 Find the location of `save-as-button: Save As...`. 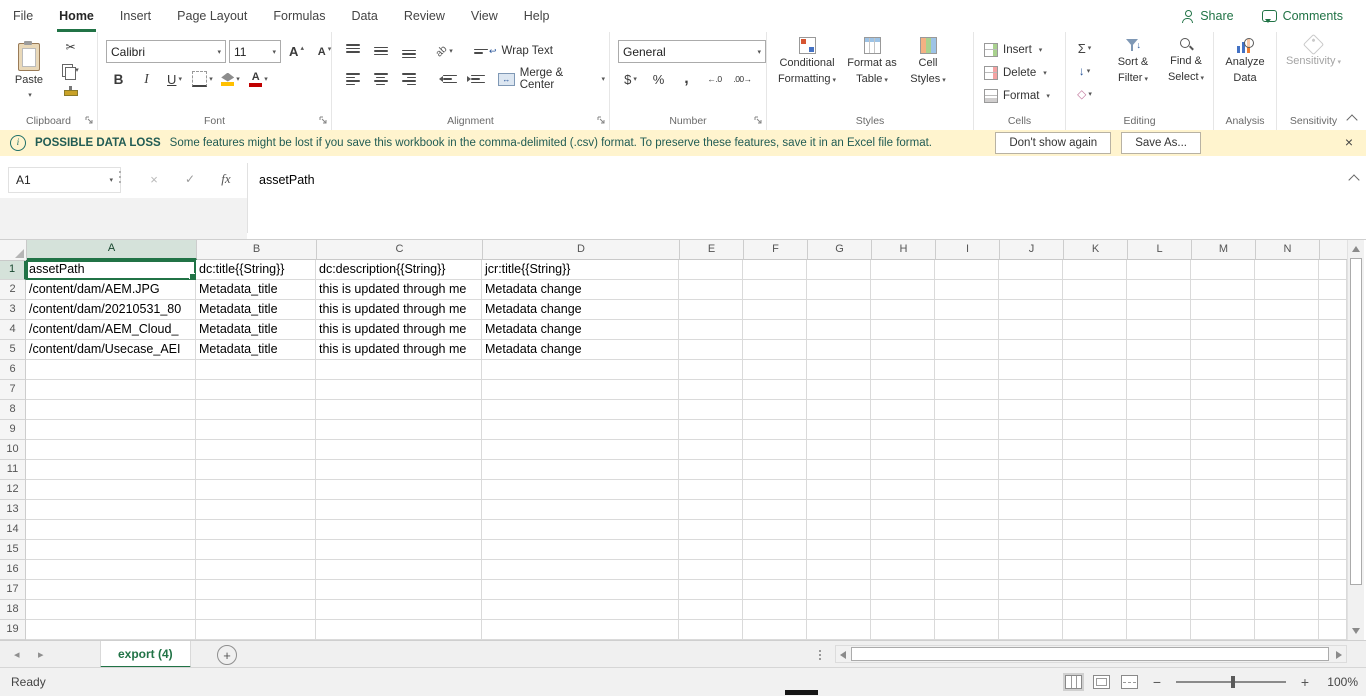

save-as-button: Save As... is located at coordinates (1161, 143).